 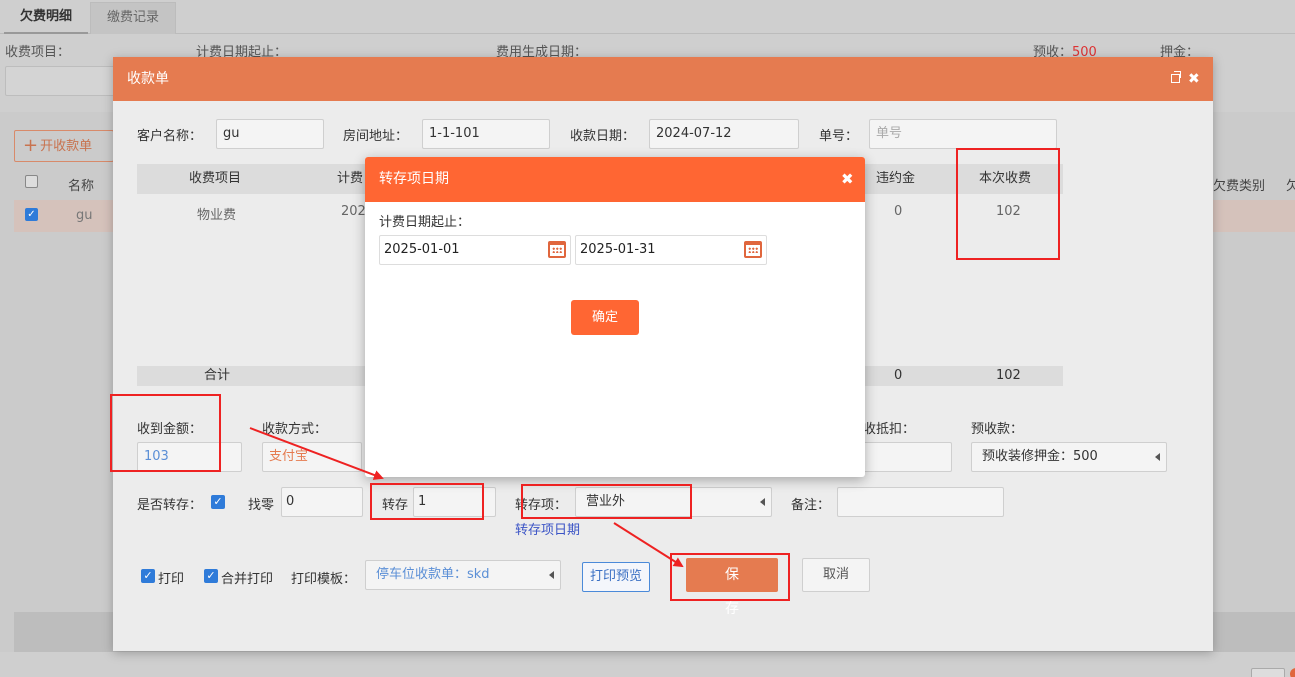 I want to click on maximize-icon, so click(x=1176, y=77).